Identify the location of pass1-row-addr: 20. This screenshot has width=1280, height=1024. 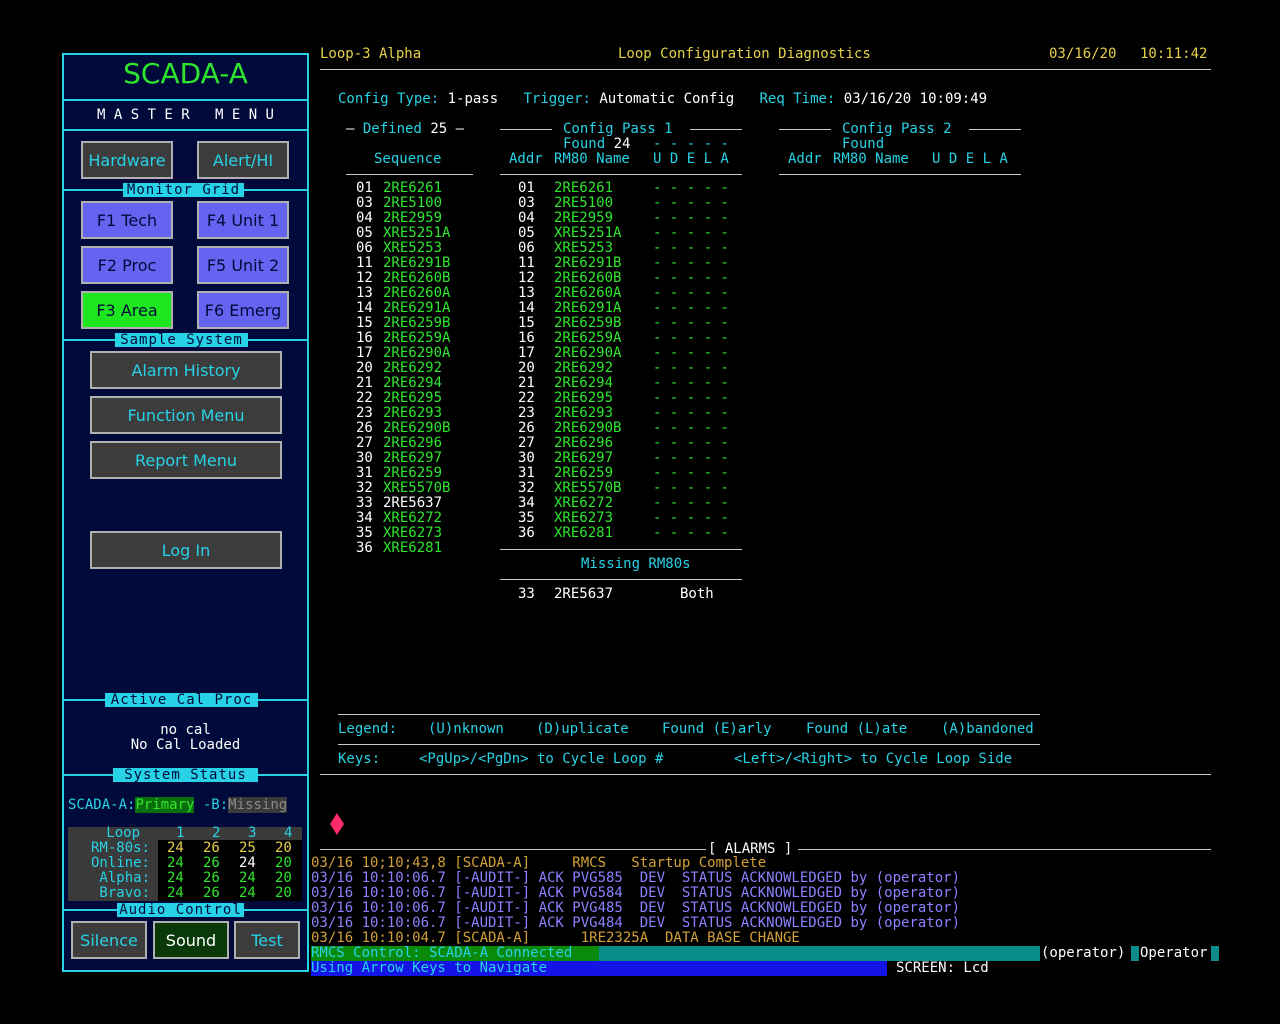
(526, 368).